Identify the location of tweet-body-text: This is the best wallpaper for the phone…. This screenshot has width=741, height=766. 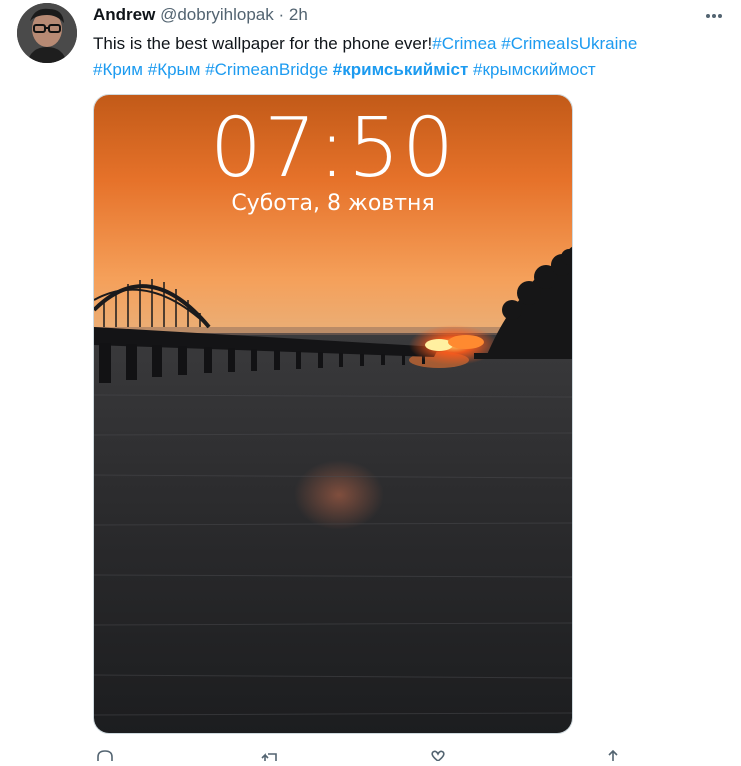
(263, 43).